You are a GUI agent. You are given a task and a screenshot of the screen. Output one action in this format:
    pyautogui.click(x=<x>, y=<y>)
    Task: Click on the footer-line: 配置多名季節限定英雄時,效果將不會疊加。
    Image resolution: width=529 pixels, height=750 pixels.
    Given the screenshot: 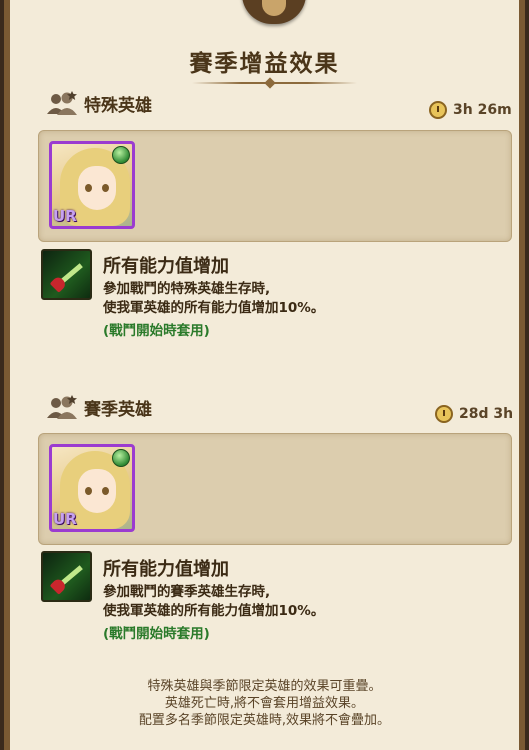 What is the action you would take?
    pyautogui.click(x=264, y=720)
    